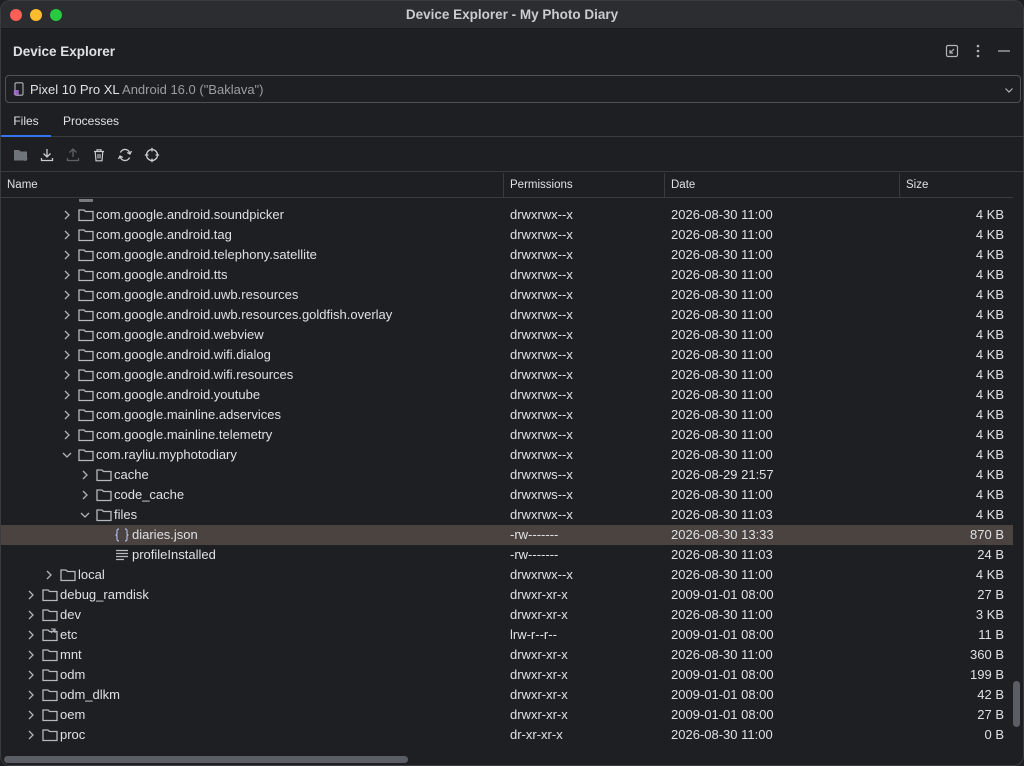  Describe the element at coordinates (131, 474) in the screenshot. I see `file-name: cache` at that location.